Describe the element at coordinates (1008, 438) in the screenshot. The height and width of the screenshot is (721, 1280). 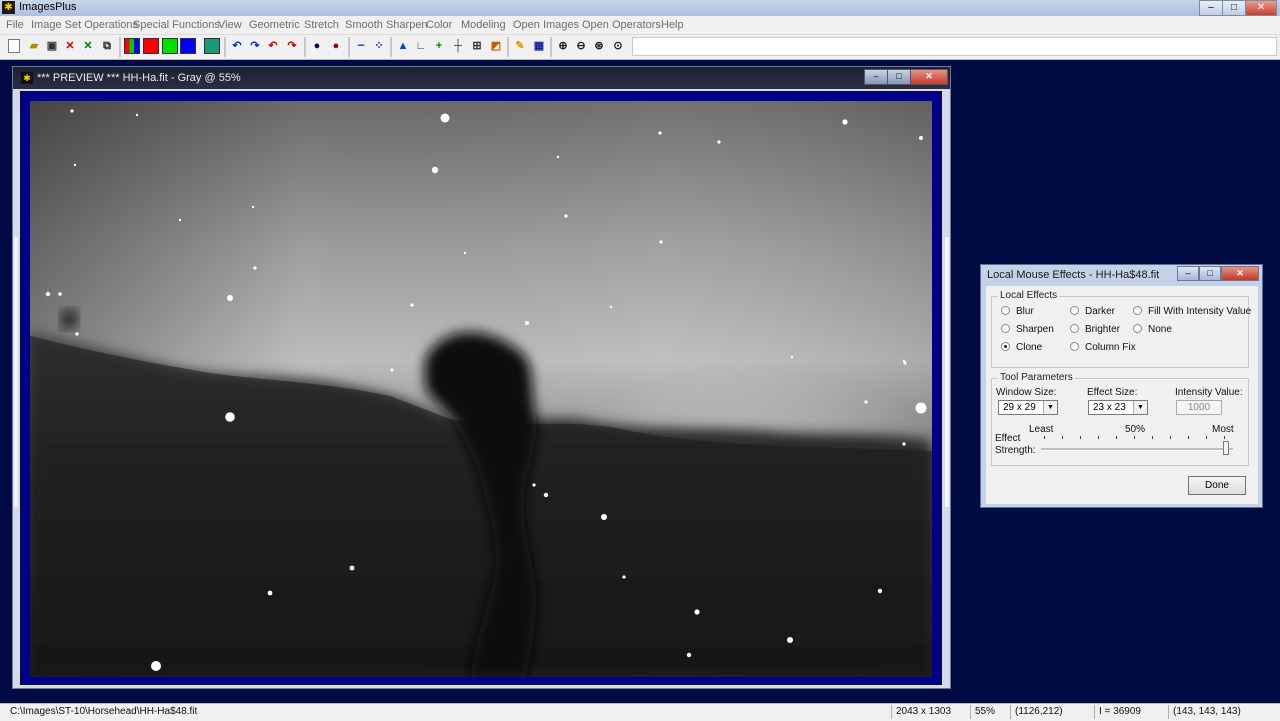
I see `effect-label: Effect` at that location.